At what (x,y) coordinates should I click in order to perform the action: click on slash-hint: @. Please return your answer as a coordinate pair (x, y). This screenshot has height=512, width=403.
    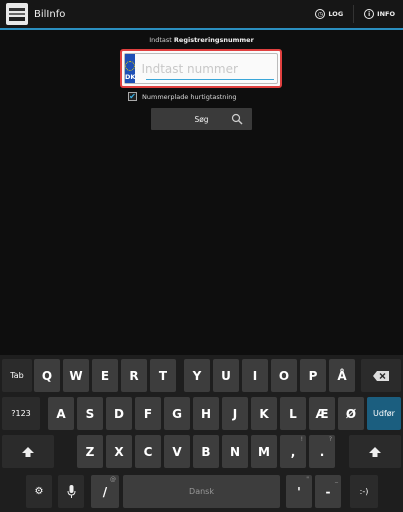
    Looking at the image, I should click on (113, 479).